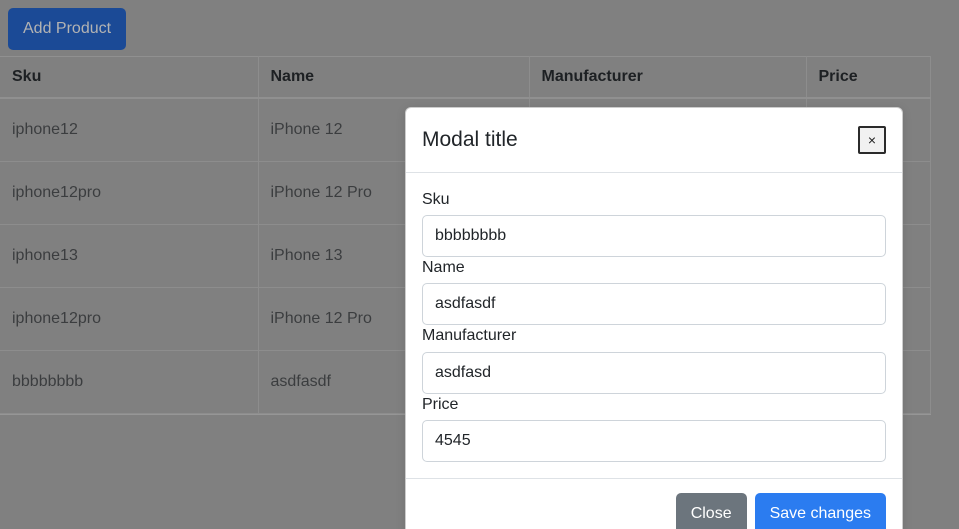 Image resolution: width=959 pixels, height=529 pixels. I want to click on column-header-manufacturer: Manufacturer, so click(667, 77).